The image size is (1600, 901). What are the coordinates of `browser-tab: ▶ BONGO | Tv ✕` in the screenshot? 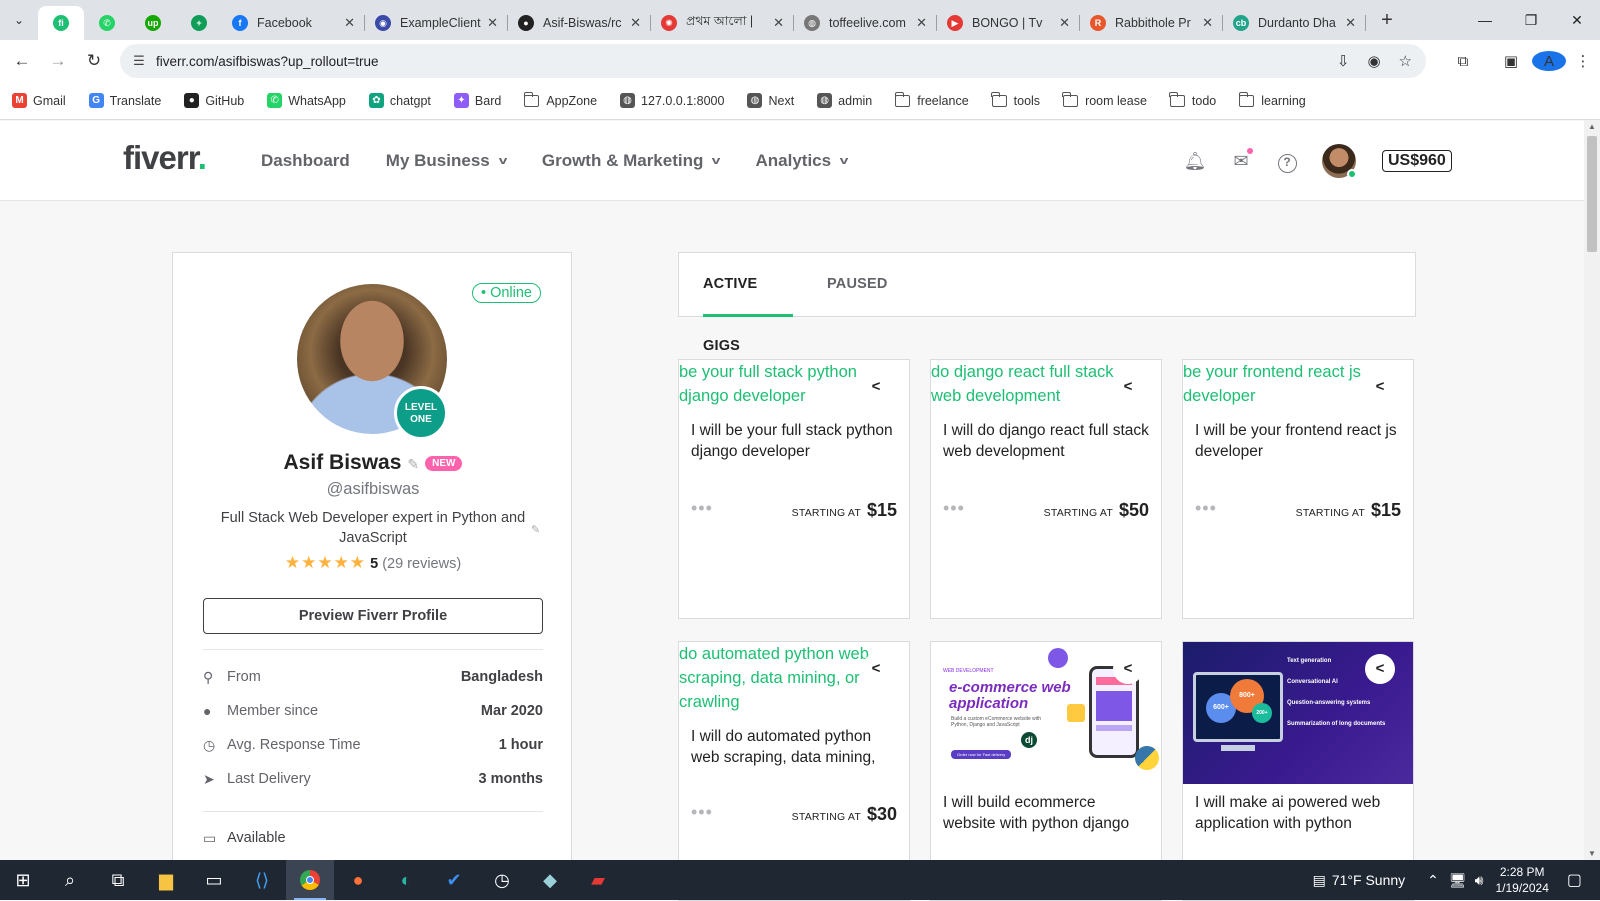 It's located at (1008, 23).